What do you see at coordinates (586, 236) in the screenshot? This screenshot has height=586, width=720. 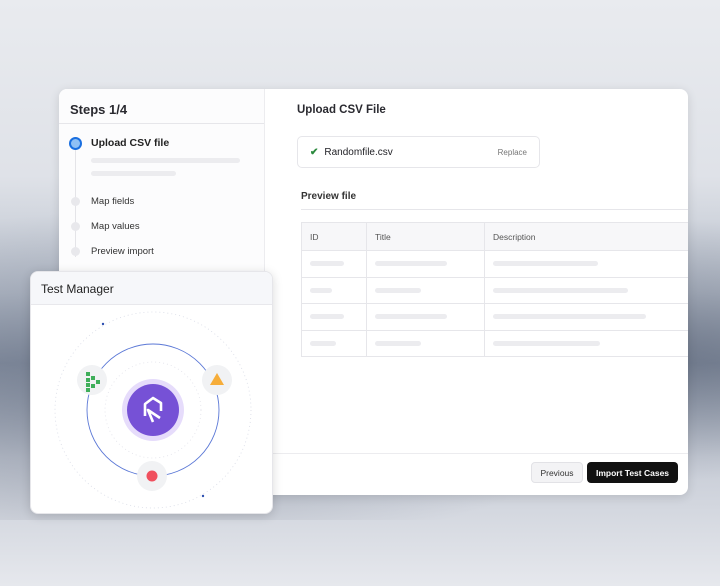 I see `col-description: Description` at bounding box center [586, 236].